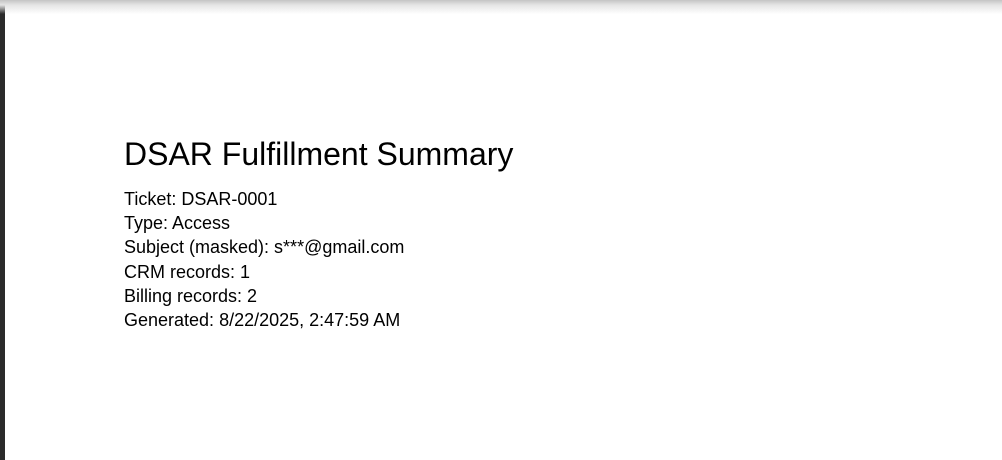 Image resolution: width=1002 pixels, height=460 pixels. What do you see at coordinates (319, 154) in the screenshot?
I see `document-title: DSAR Fulfillment Summary` at bounding box center [319, 154].